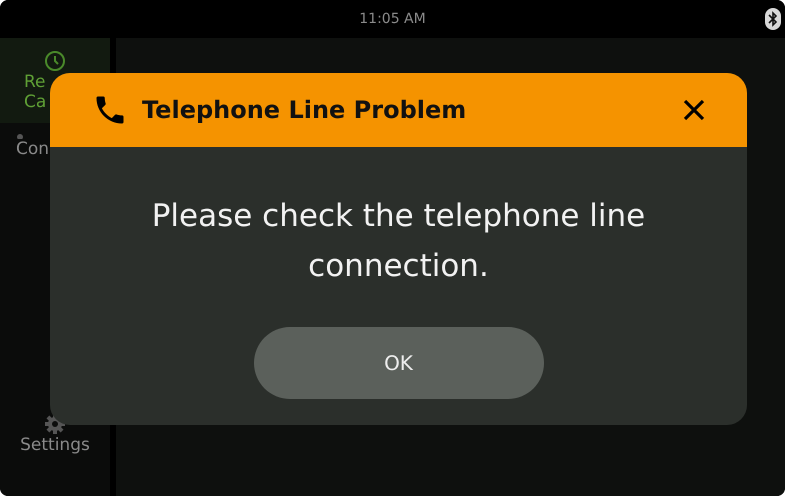  Describe the element at coordinates (399, 363) in the screenshot. I see `ok-button: OK` at that location.